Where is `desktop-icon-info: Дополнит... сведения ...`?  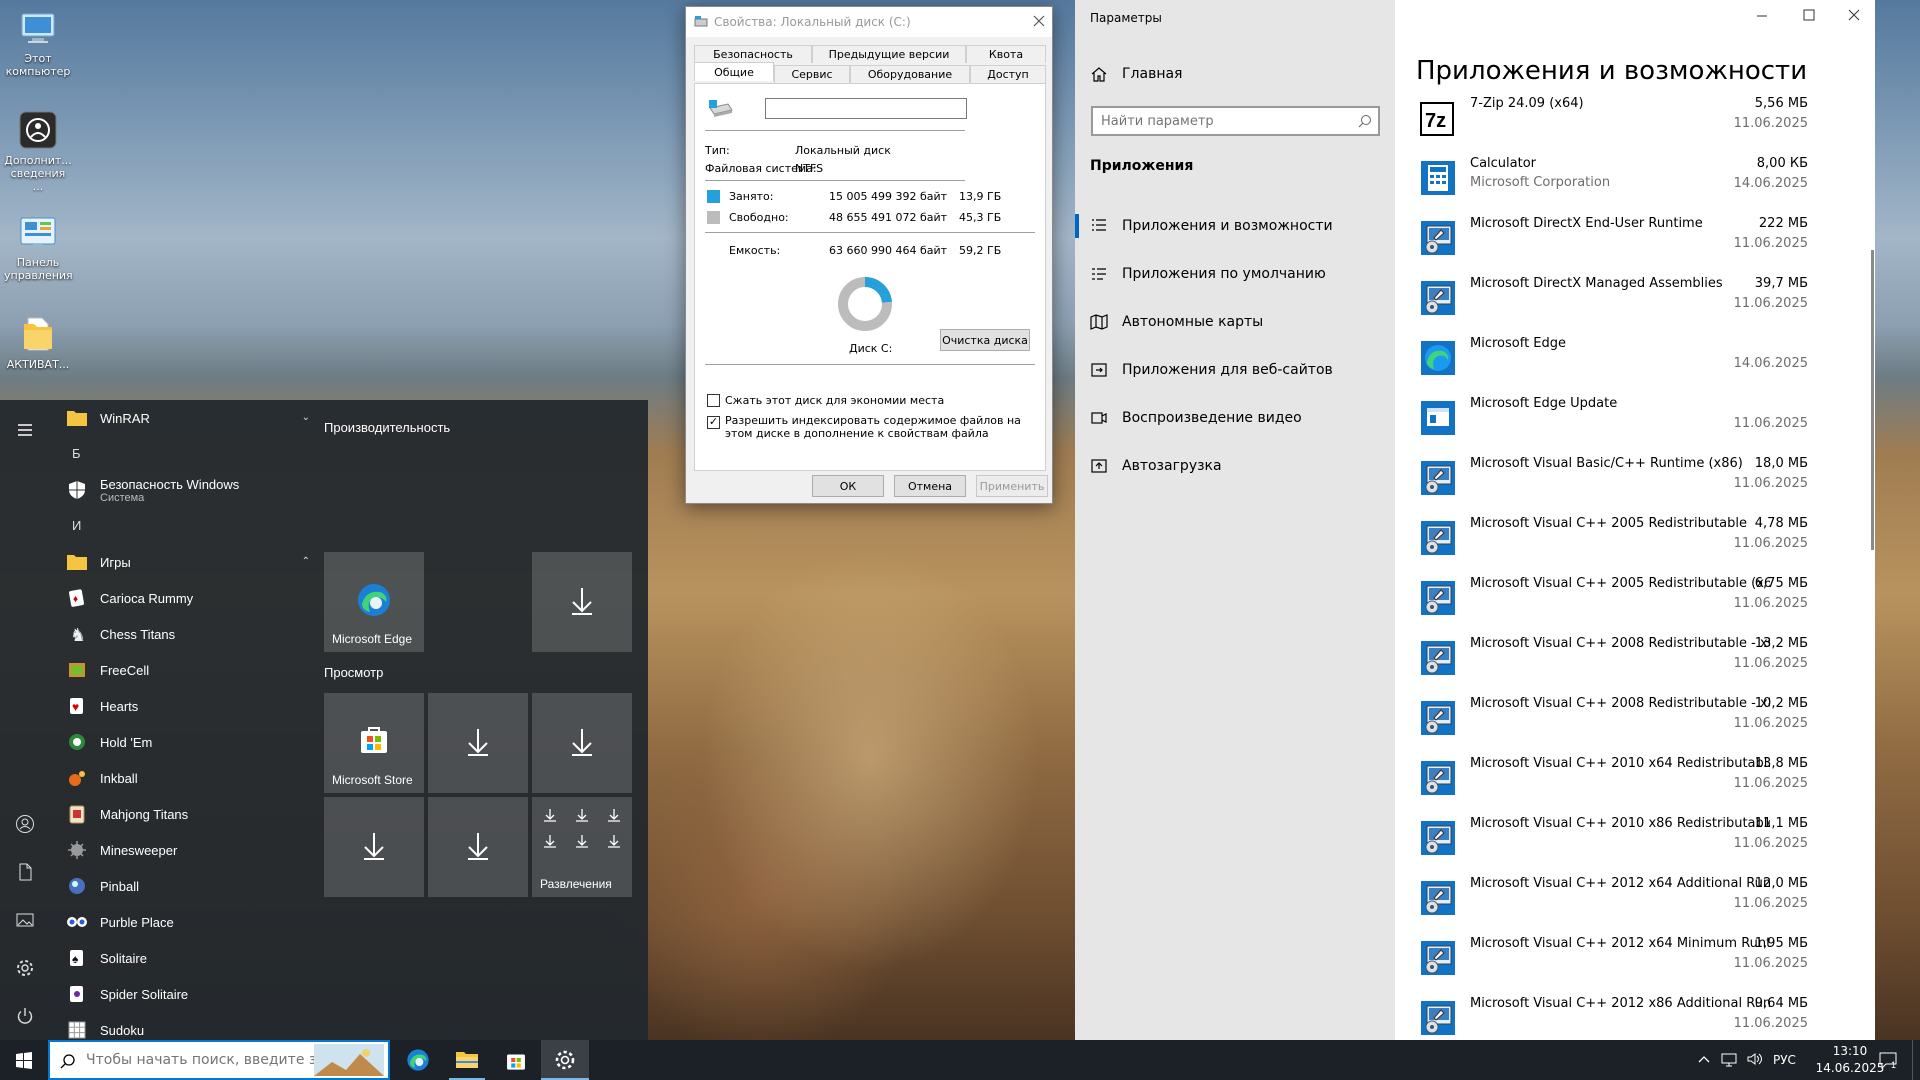 desktop-icon-info: Дополнит... сведения ... is located at coordinates (38, 151).